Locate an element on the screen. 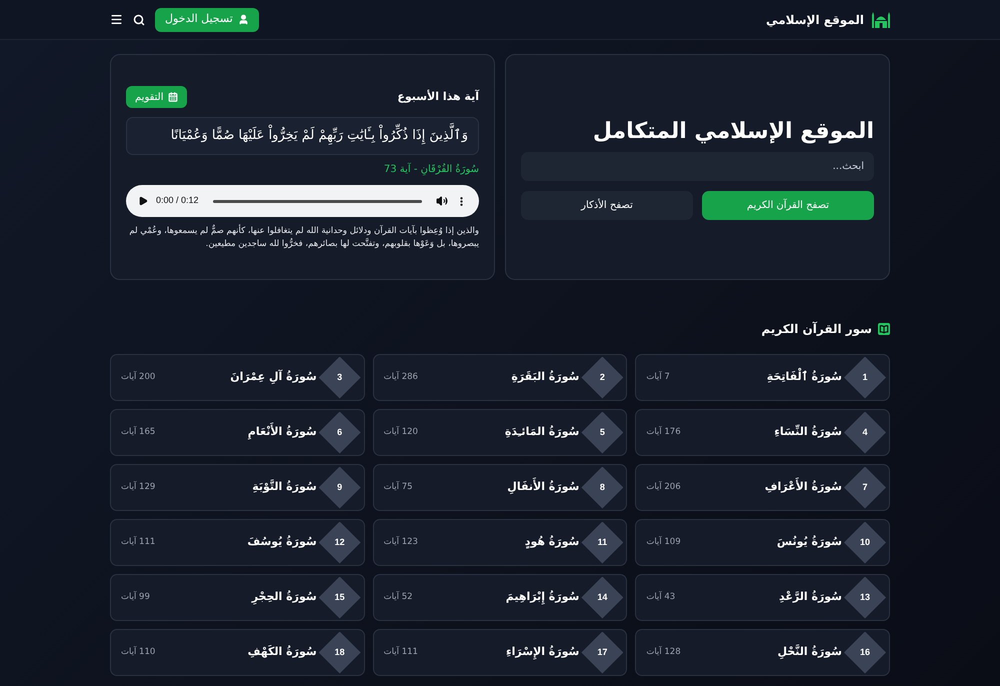  audio-player: 0:00 / 0:12 is located at coordinates (302, 201).